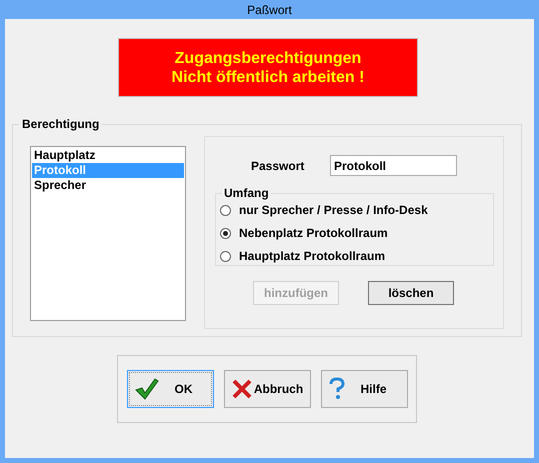 The image size is (539, 463). I want to click on radio-label: Nebenplatz Protokollraum, so click(313, 233).